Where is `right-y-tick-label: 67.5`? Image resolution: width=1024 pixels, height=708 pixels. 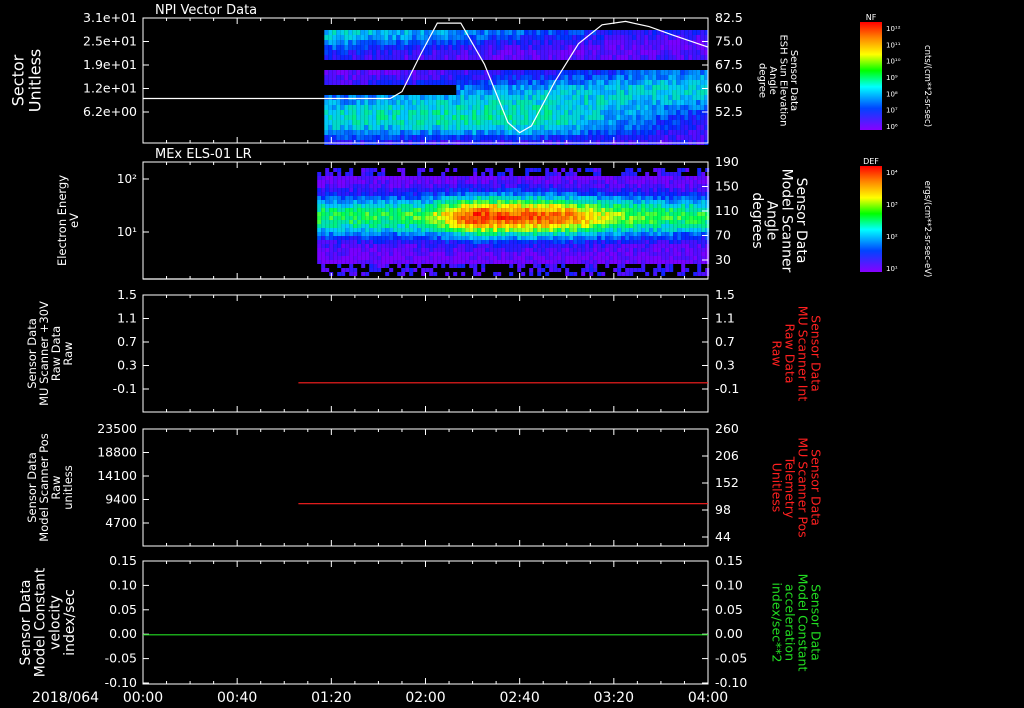 right-y-tick-label: 67.5 is located at coordinates (729, 64).